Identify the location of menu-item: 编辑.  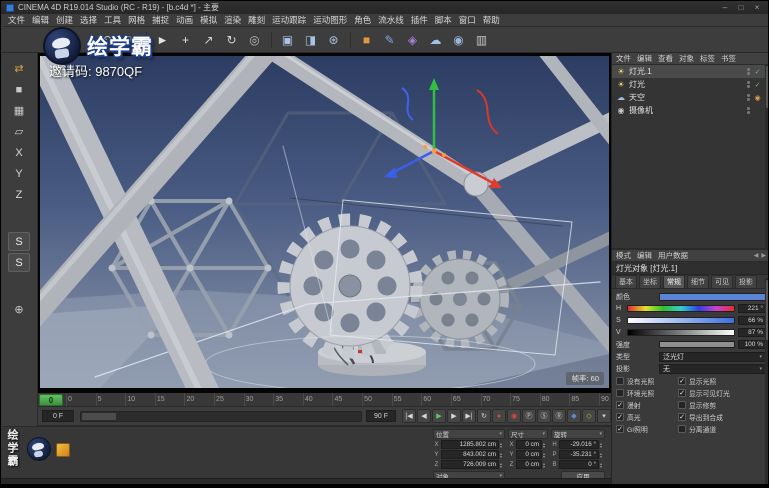
(40, 20).